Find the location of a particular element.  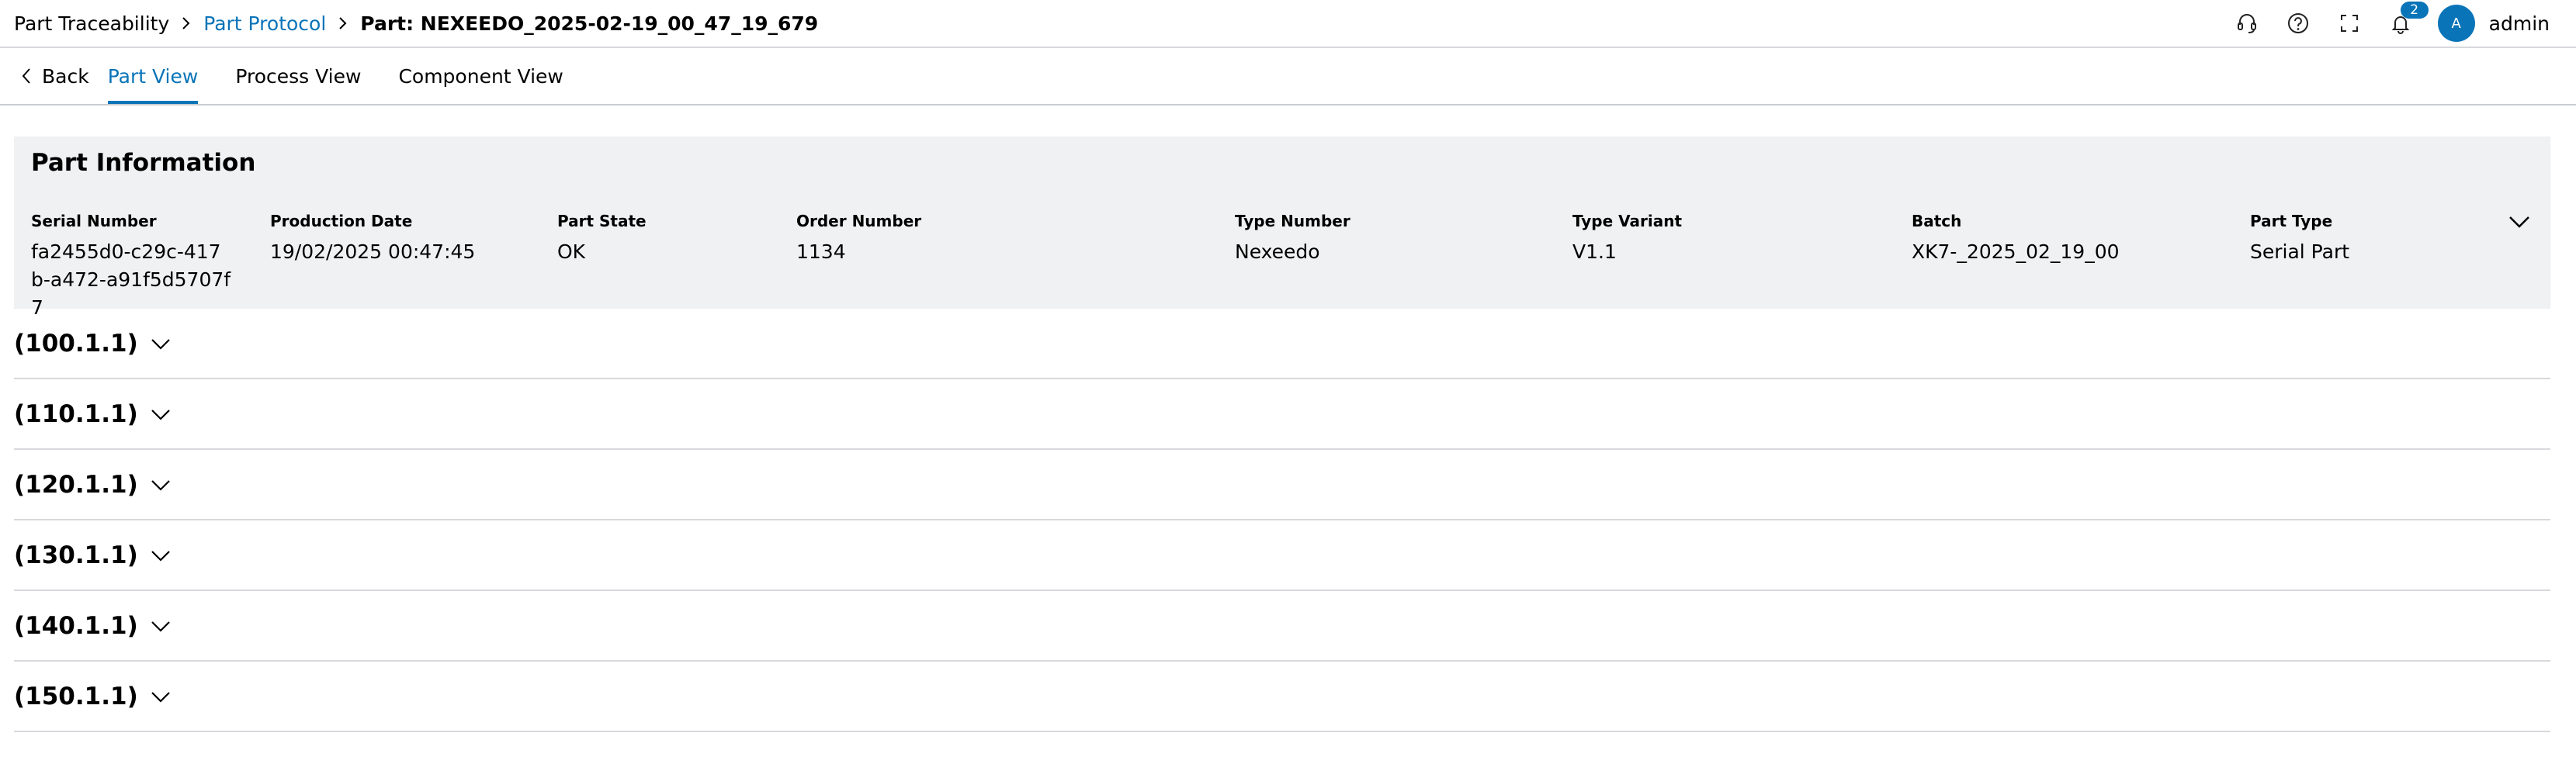

field-label: Production Date is located at coordinates (341, 221).